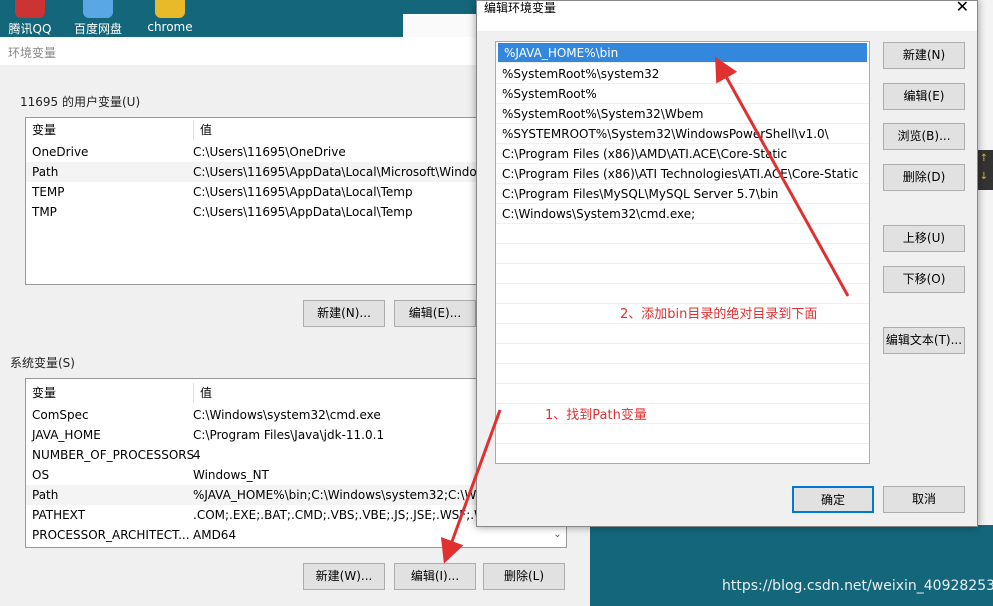 The image size is (993, 606). What do you see at coordinates (857, 586) in the screenshot?
I see `watermark: https://blog.csdn.net/weixin_40928253` at bounding box center [857, 586].